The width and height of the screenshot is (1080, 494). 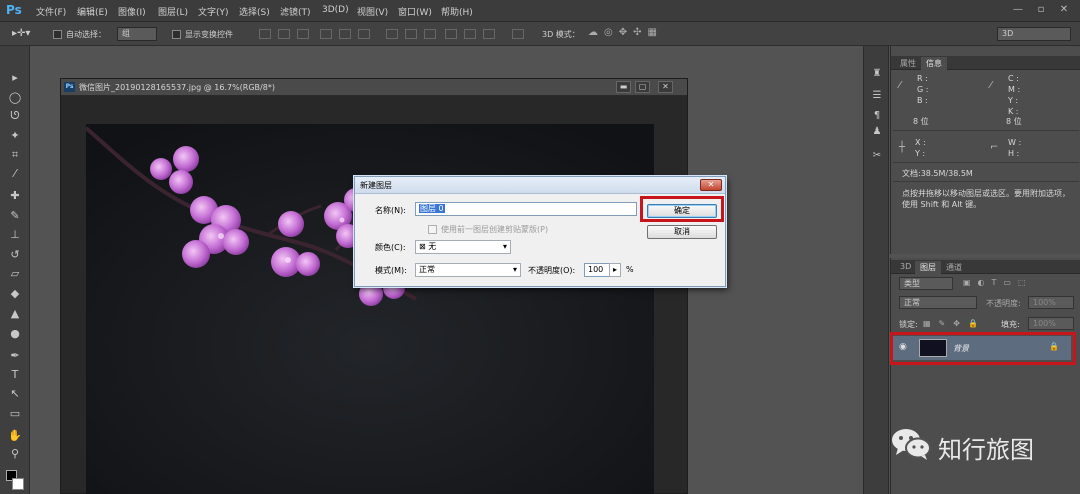 I want to click on menu-3d: 3D(D), so click(x=335, y=10).